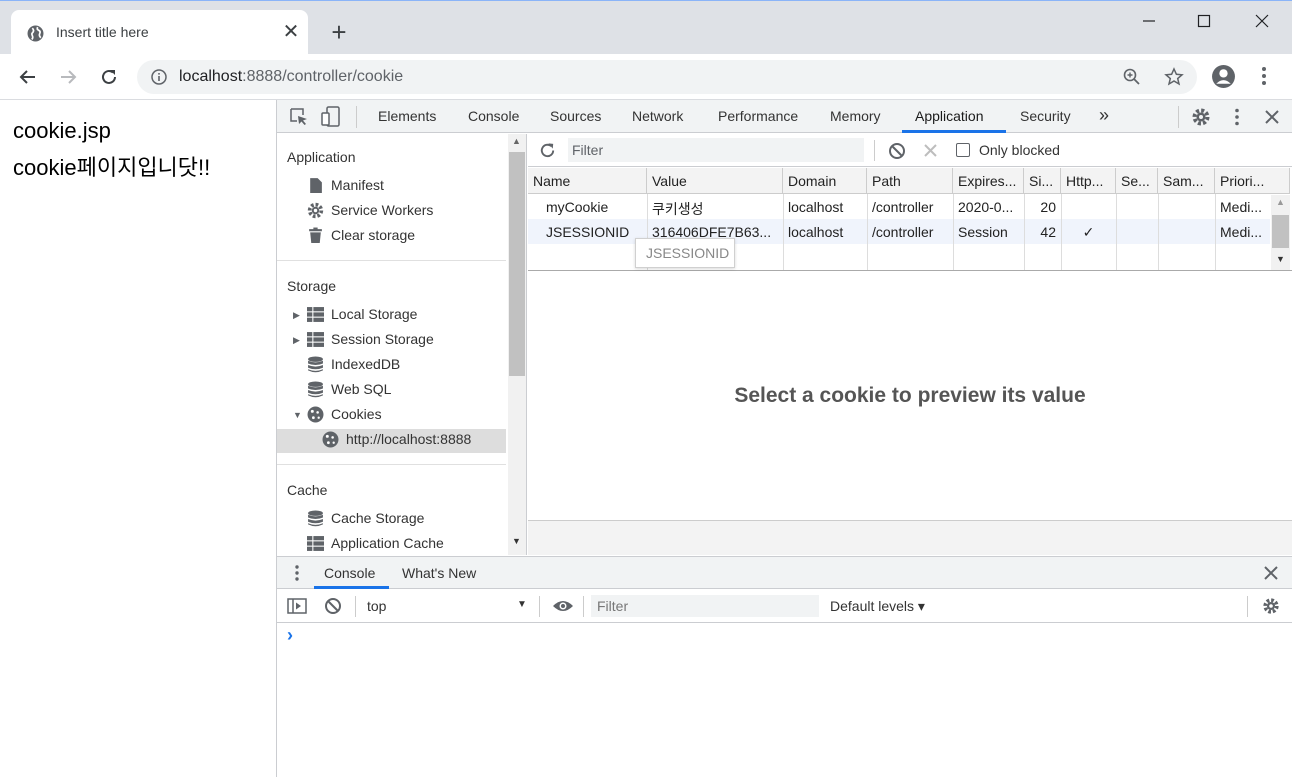  What do you see at coordinates (910, 395) in the screenshot?
I see `cookie-preview-placeholder: Select a cookie to preview its value` at bounding box center [910, 395].